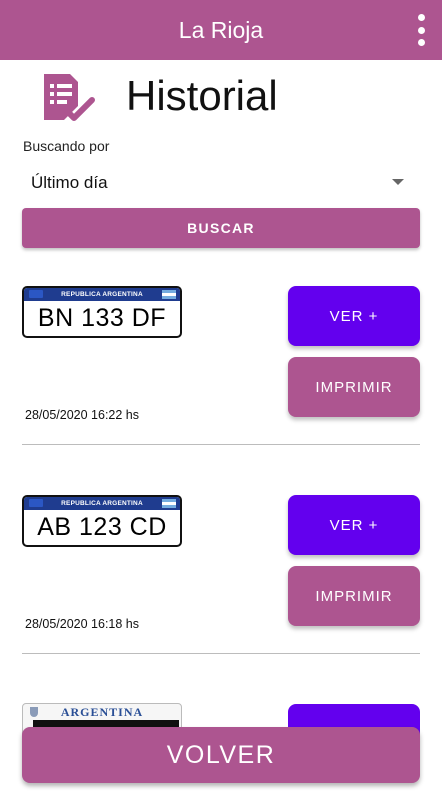 This screenshot has height=800, width=442. What do you see at coordinates (221, 182) in the screenshot?
I see `period-select: Último día` at bounding box center [221, 182].